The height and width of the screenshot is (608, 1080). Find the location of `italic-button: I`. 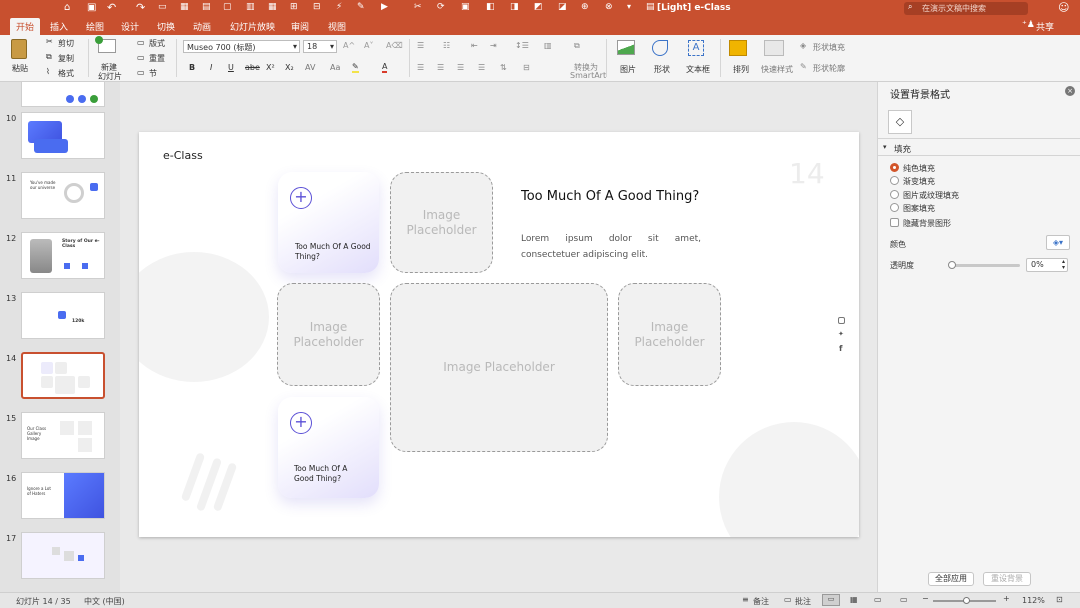

italic-button: I is located at coordinates (211, 67).